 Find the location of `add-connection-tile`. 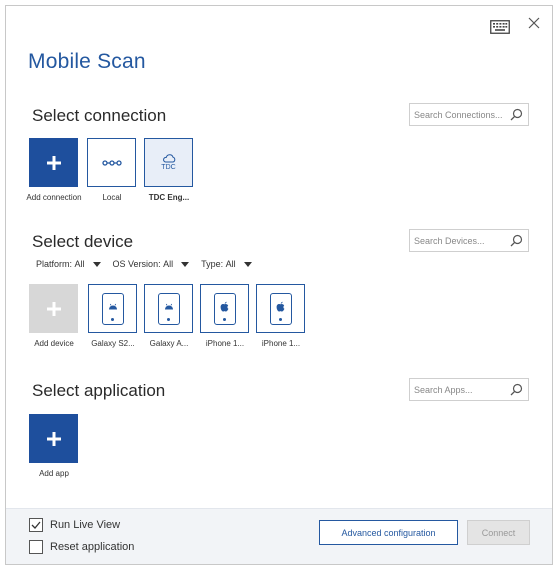

add-connection-tile is located at coordinates (53, 162).